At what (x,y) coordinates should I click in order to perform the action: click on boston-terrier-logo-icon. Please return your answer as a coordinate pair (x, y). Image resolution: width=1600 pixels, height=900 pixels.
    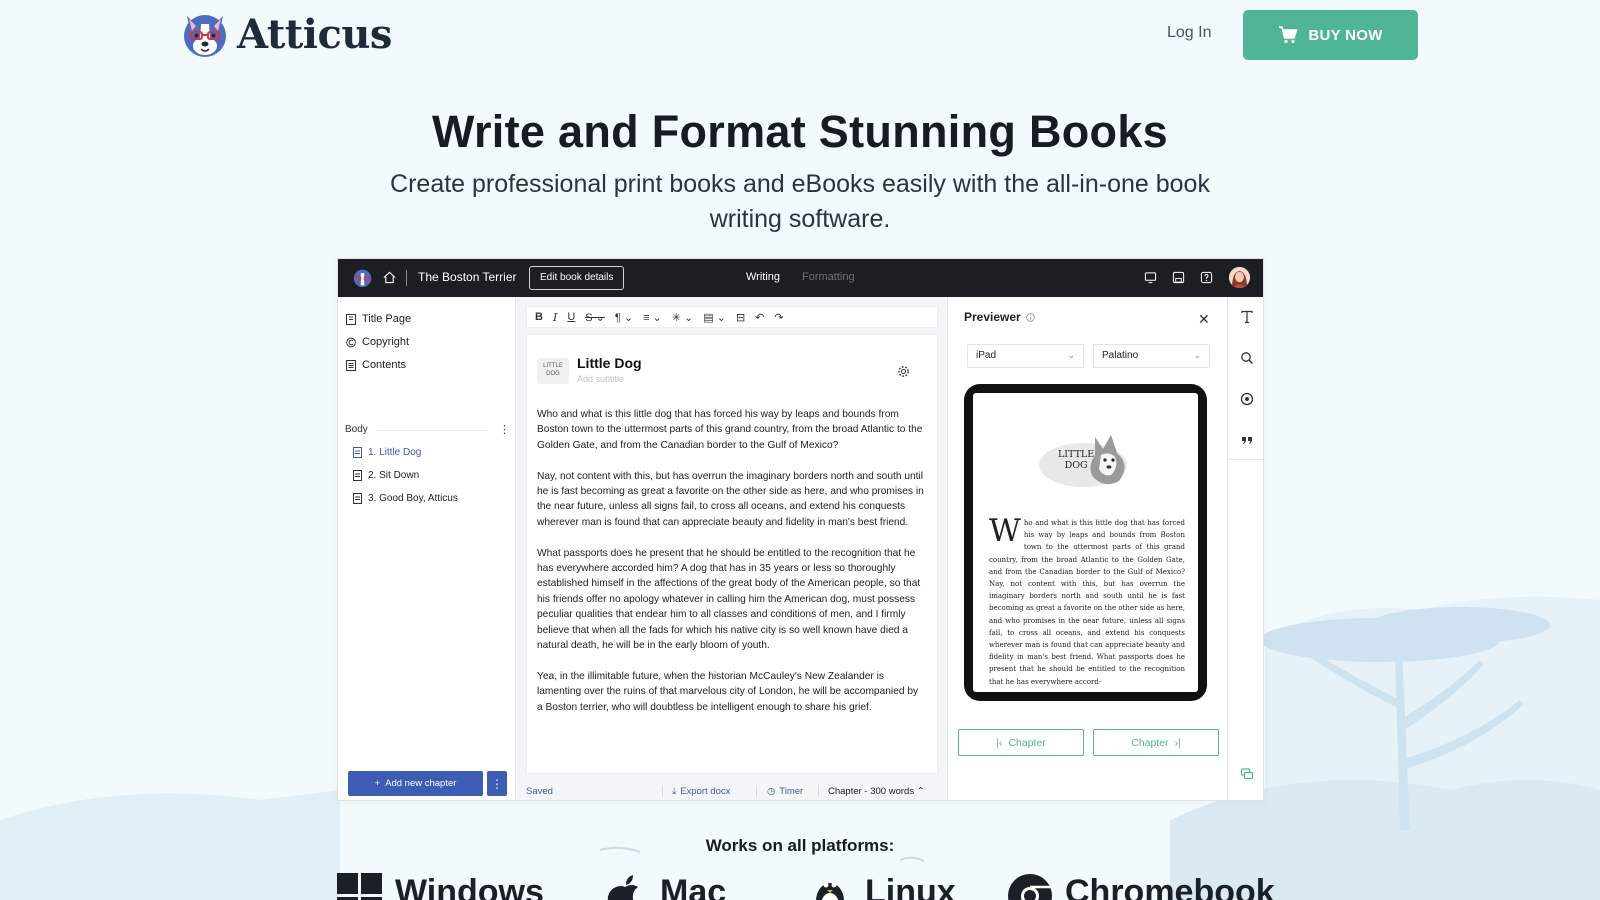
    Looking at the image, I should click on (205, 36).